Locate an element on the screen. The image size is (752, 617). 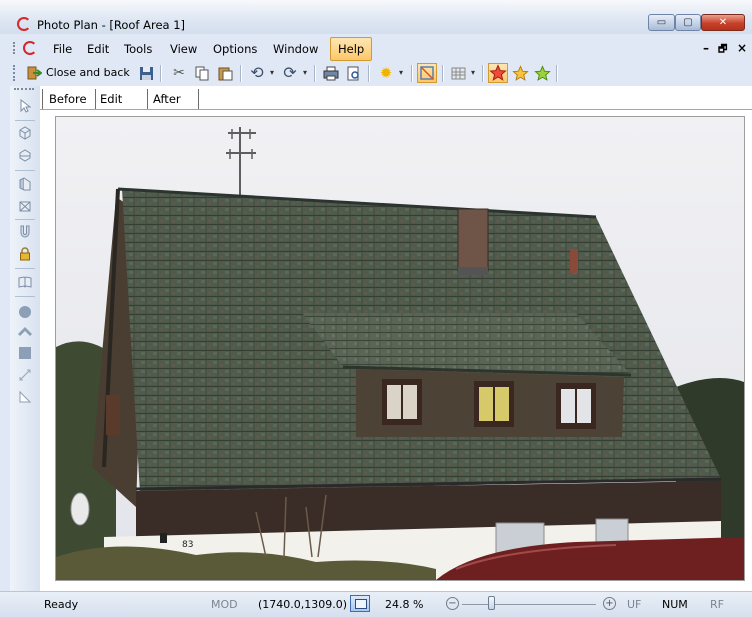
zoom-slider is located at coordinates (529, 604).